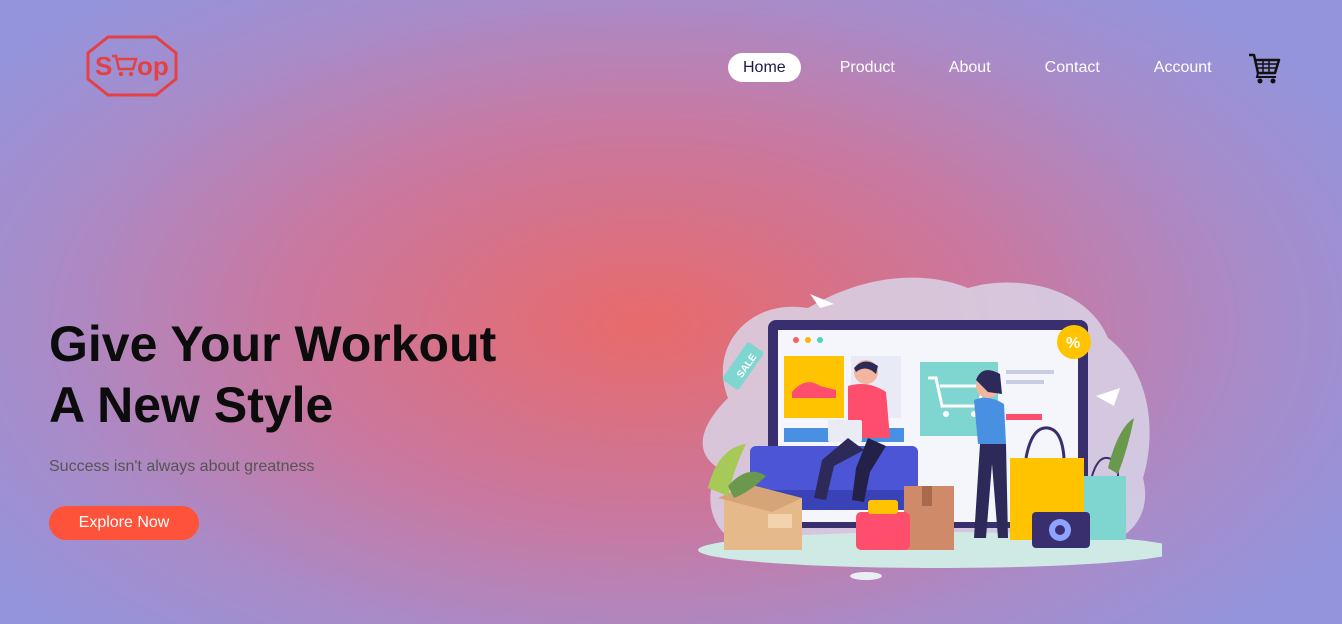 This screenshot has height=624, width=1342. Describe the element at coordinates (970, 67) in the screenshot. I see `nav-about: About` at that location.